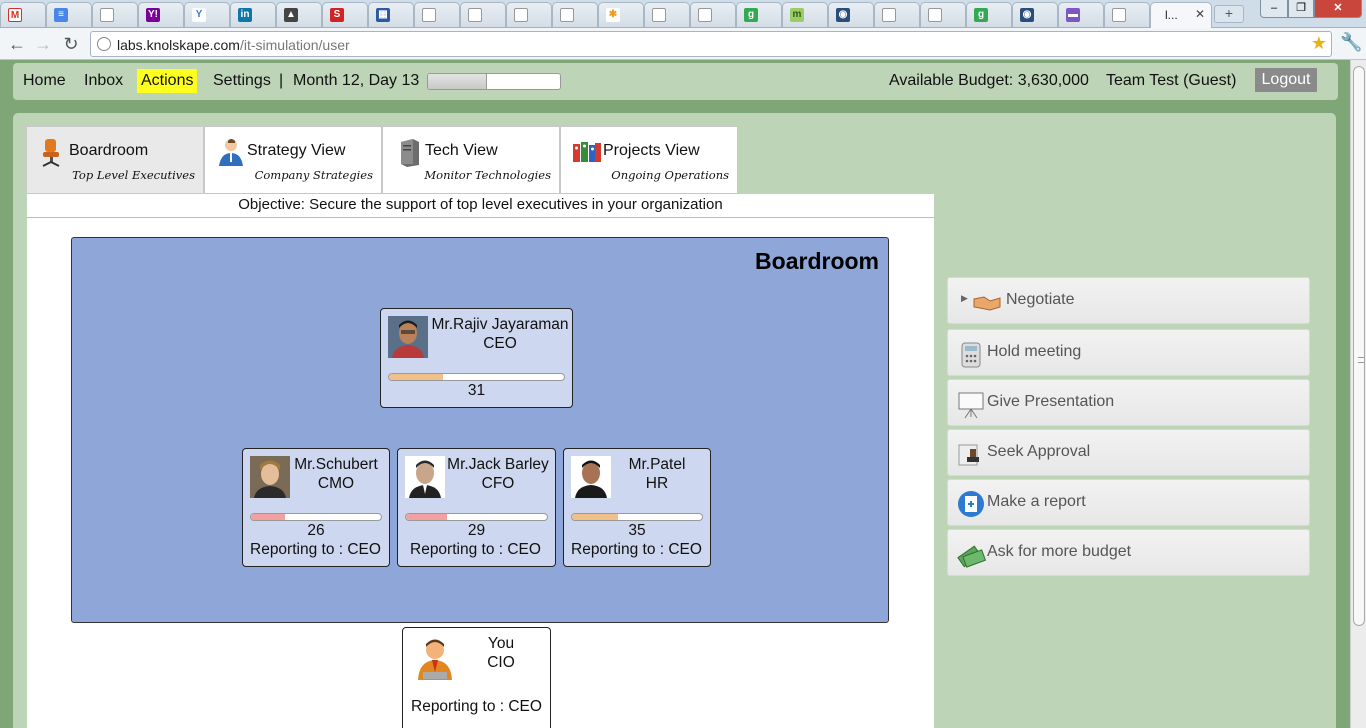 The height and width of the screenshot is (728, 1366). What do you see at coordinates (61, 15) in the screenshot?
I see `docs-icon: ≡` at bounding box center [61, 15].